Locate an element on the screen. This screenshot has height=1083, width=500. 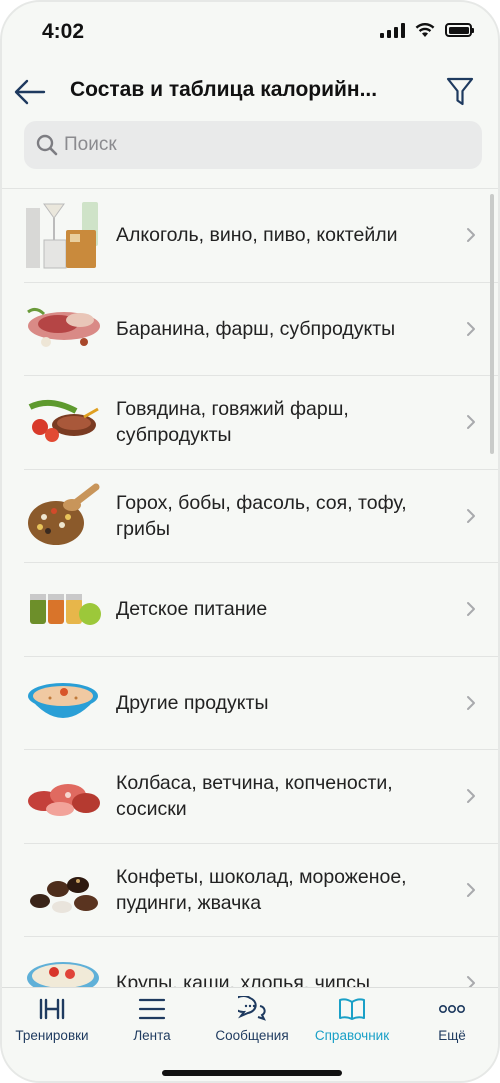
category-label: Крупы, каши, хлопья, чипсы is located at coordinates (243, 980).